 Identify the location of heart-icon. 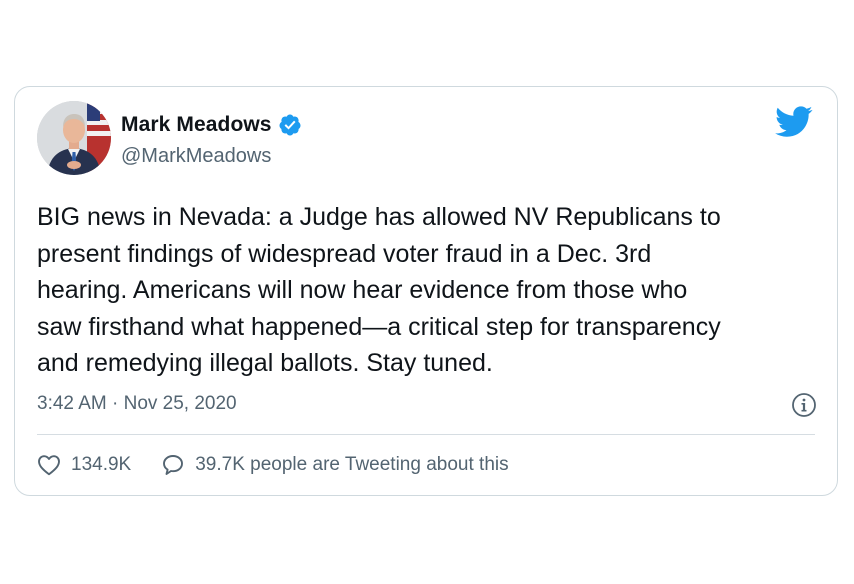
(49, 465).